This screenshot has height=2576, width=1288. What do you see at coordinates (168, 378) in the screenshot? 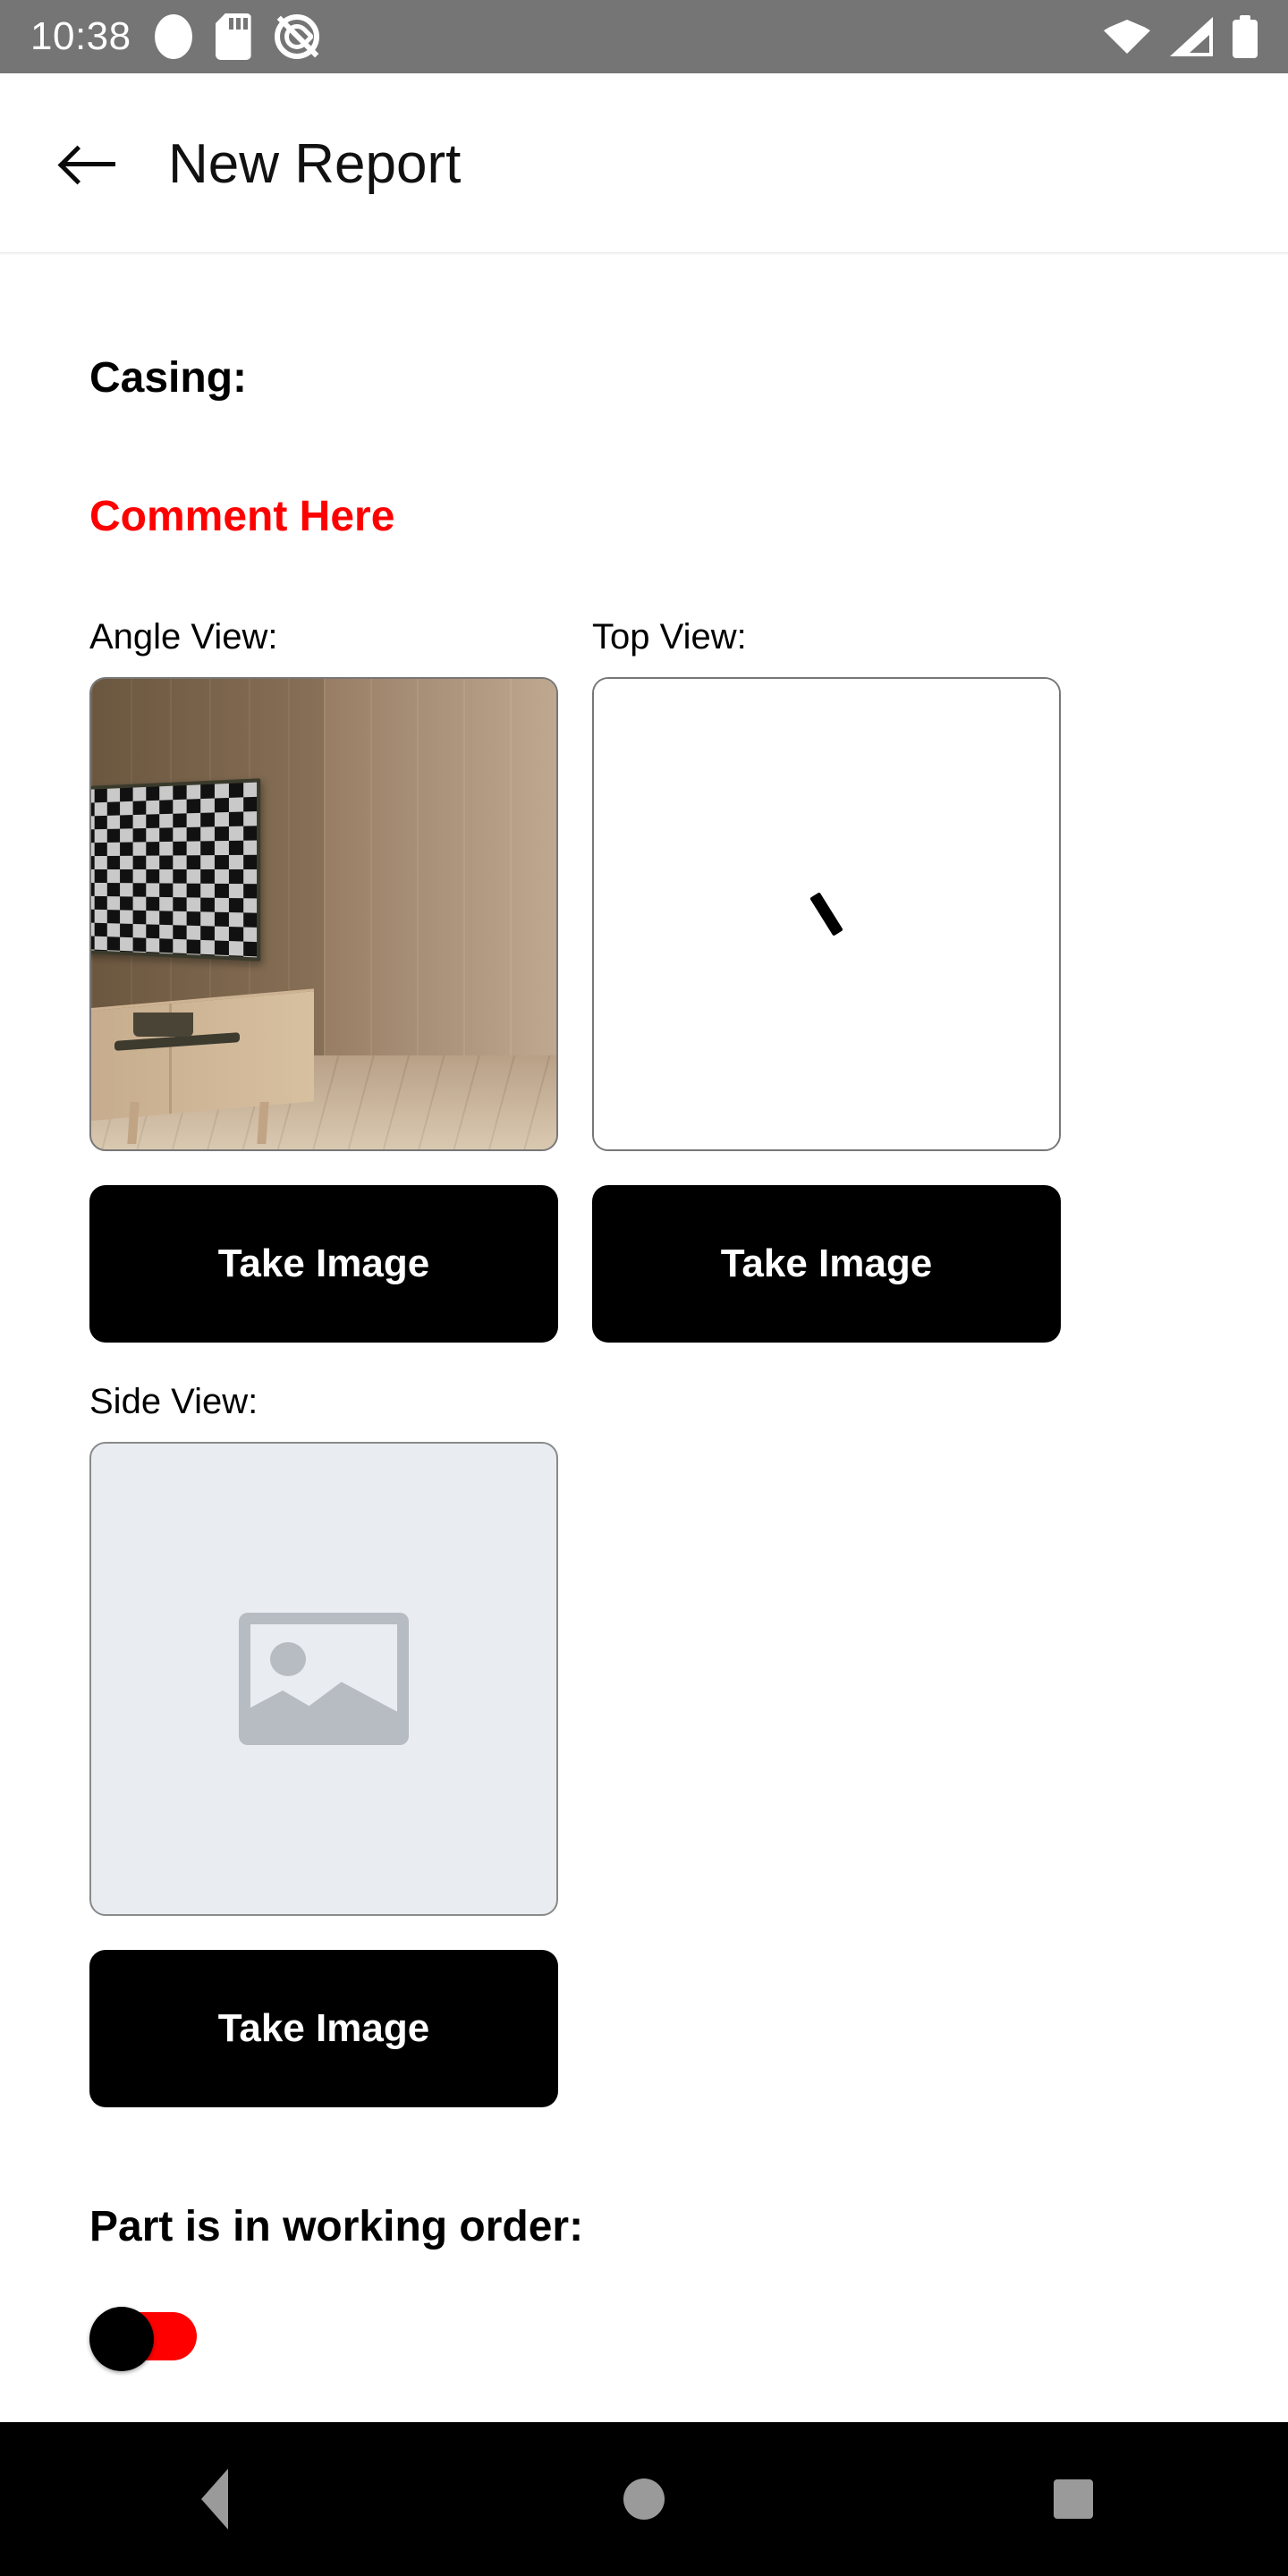
I see `section-title-casing: Casing:` at bounding box center [168, 378].